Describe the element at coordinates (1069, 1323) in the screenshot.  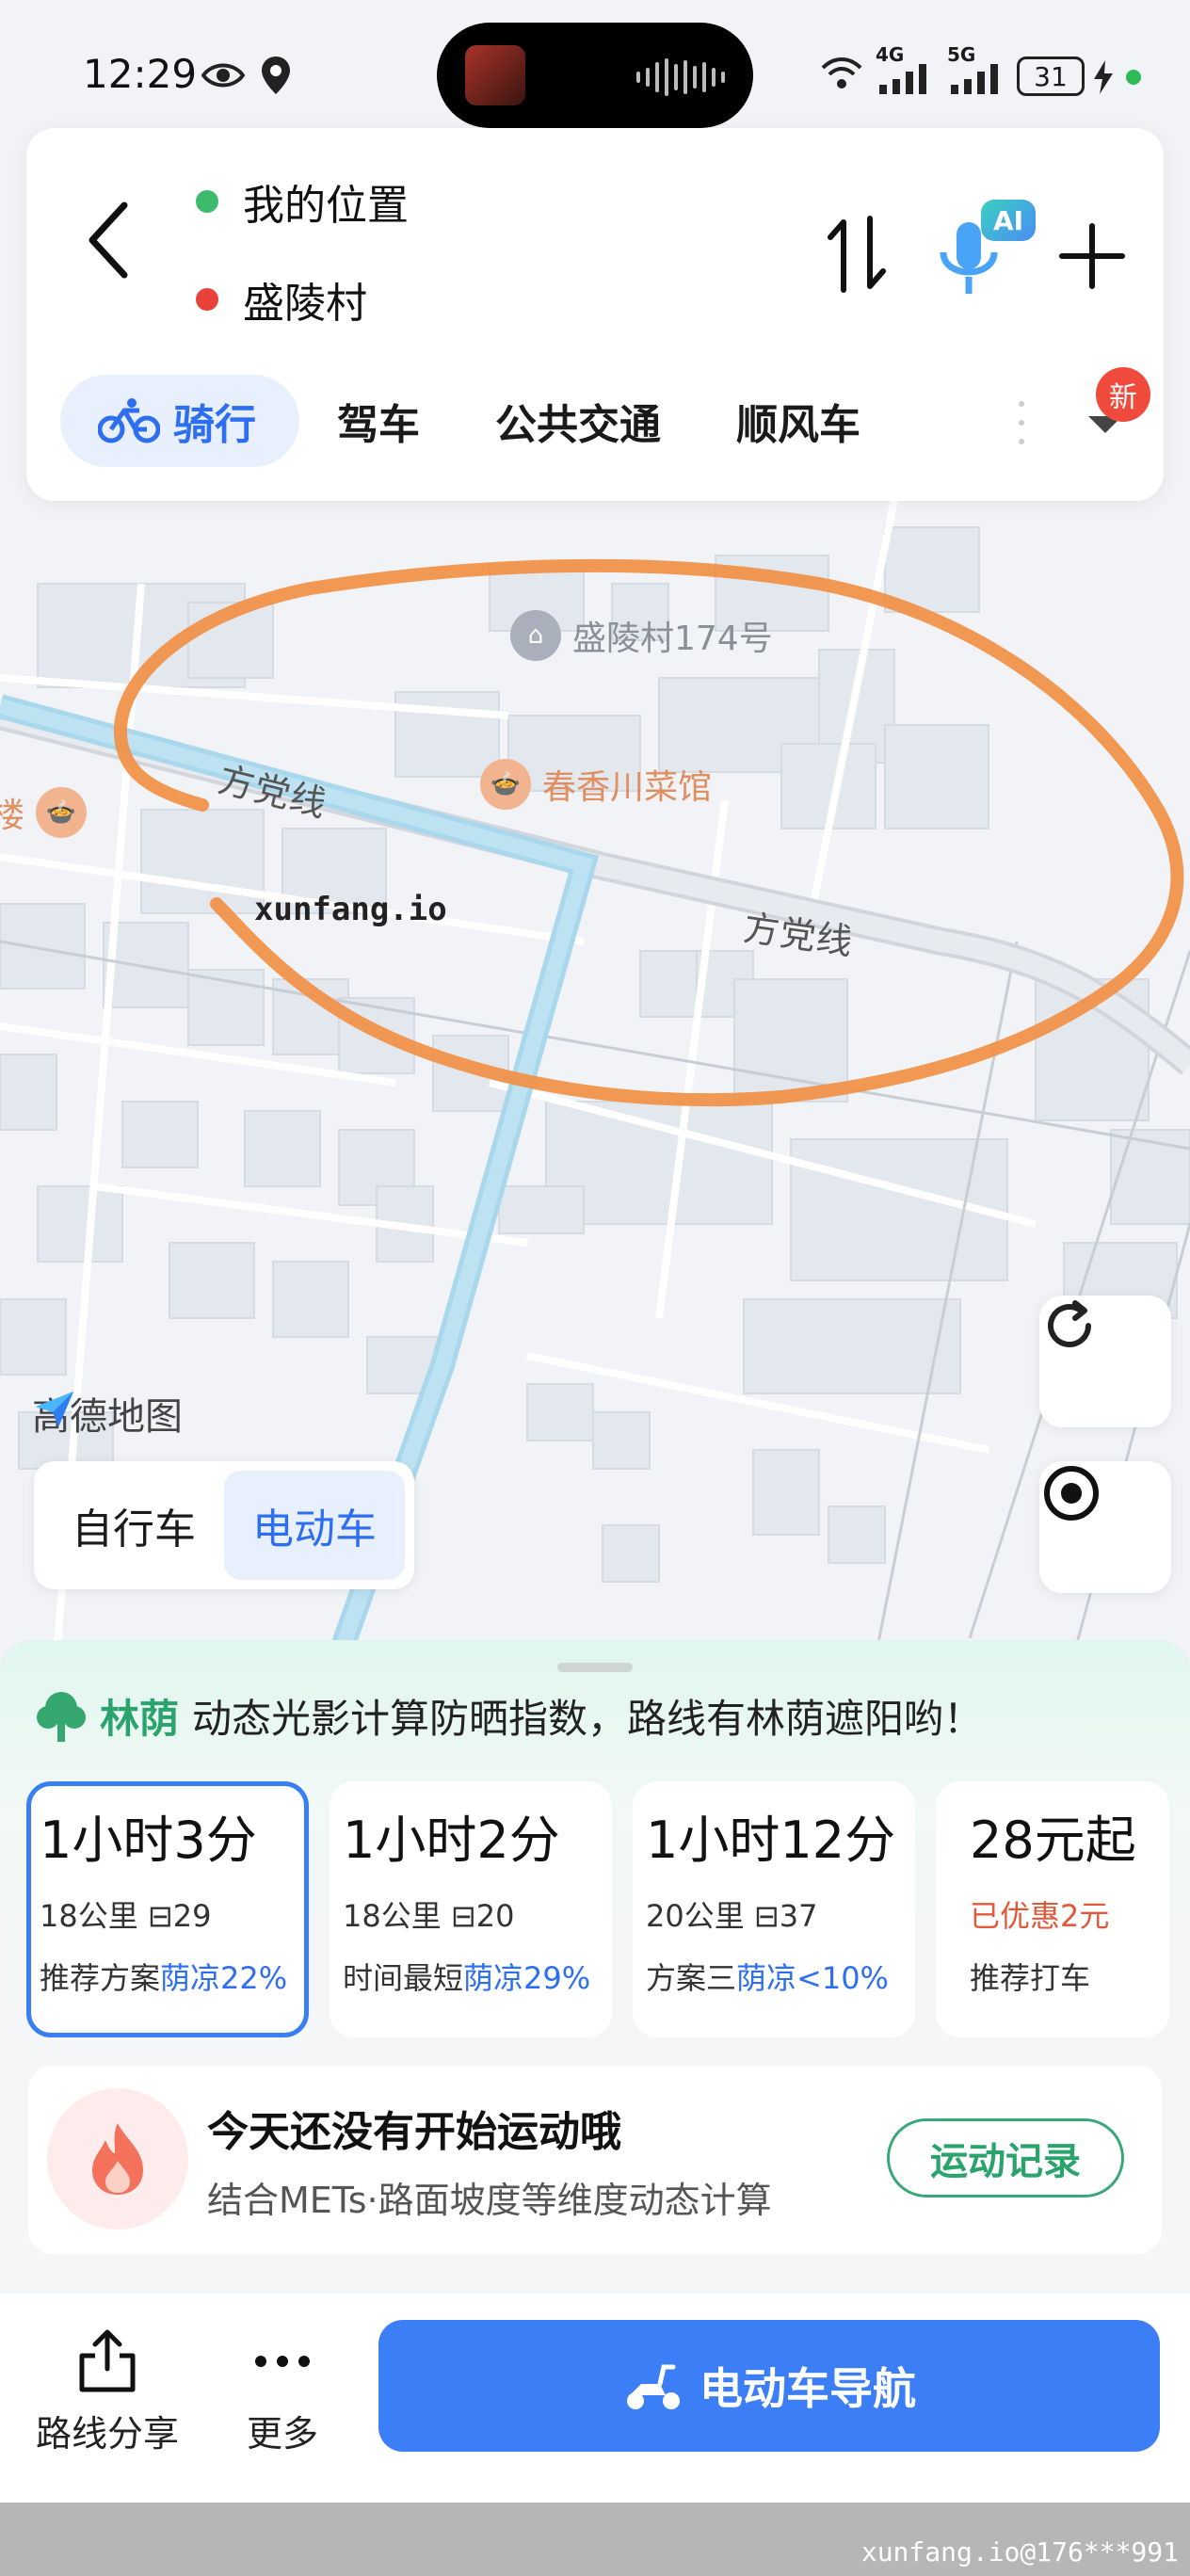
I see `refresh-icon` at that location.